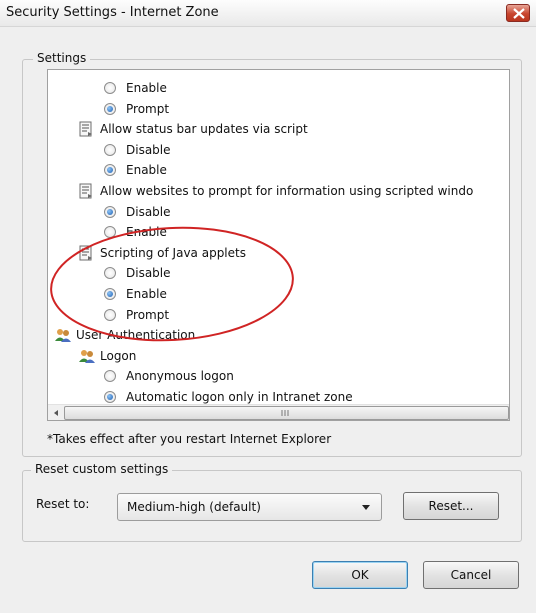 The image size is (536, 613). Describe the element at coordinates (112, 12) in the screenshot. I see `window-title: Security Settings - Internet Zone` at that location.